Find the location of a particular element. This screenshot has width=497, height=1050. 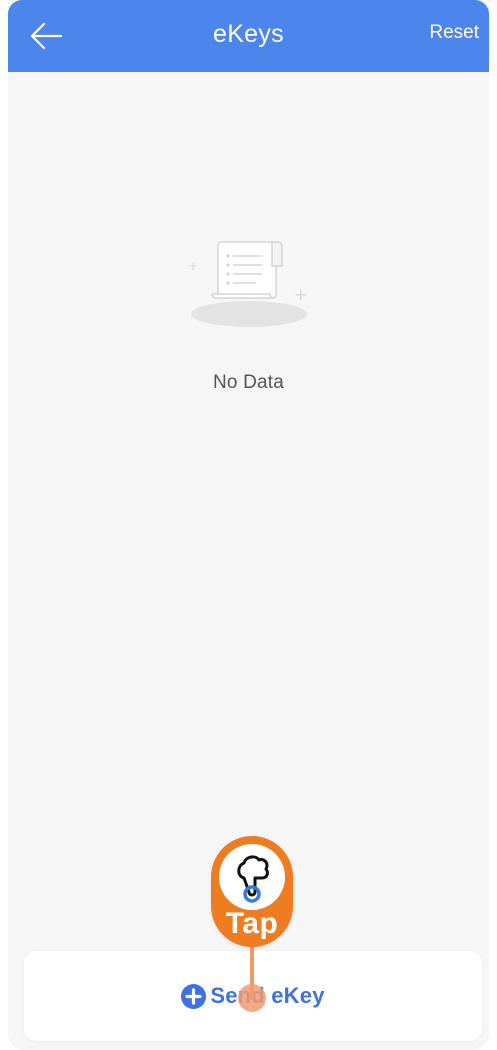

hand-pointer-icon is located at coordinates (253, 879).